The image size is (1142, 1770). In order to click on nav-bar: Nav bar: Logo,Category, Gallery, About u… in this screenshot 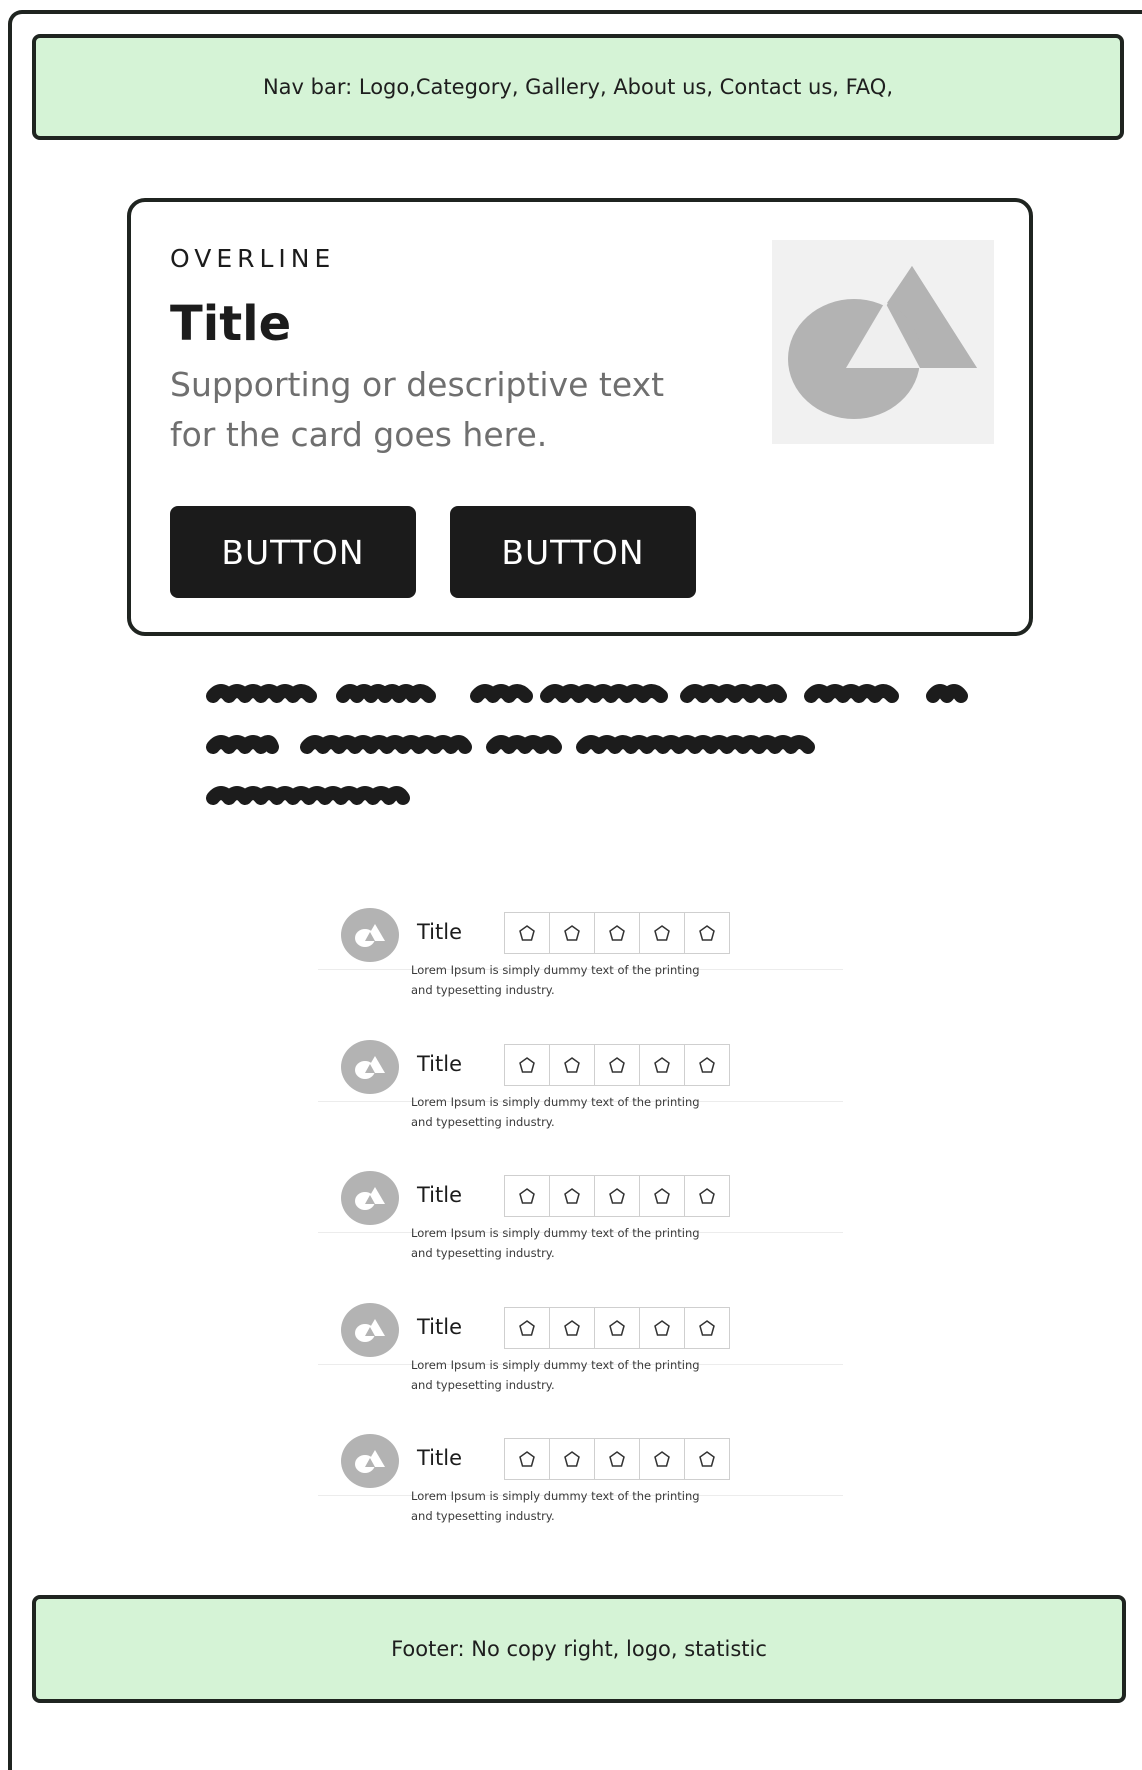, I will do `click(578, 87)`.